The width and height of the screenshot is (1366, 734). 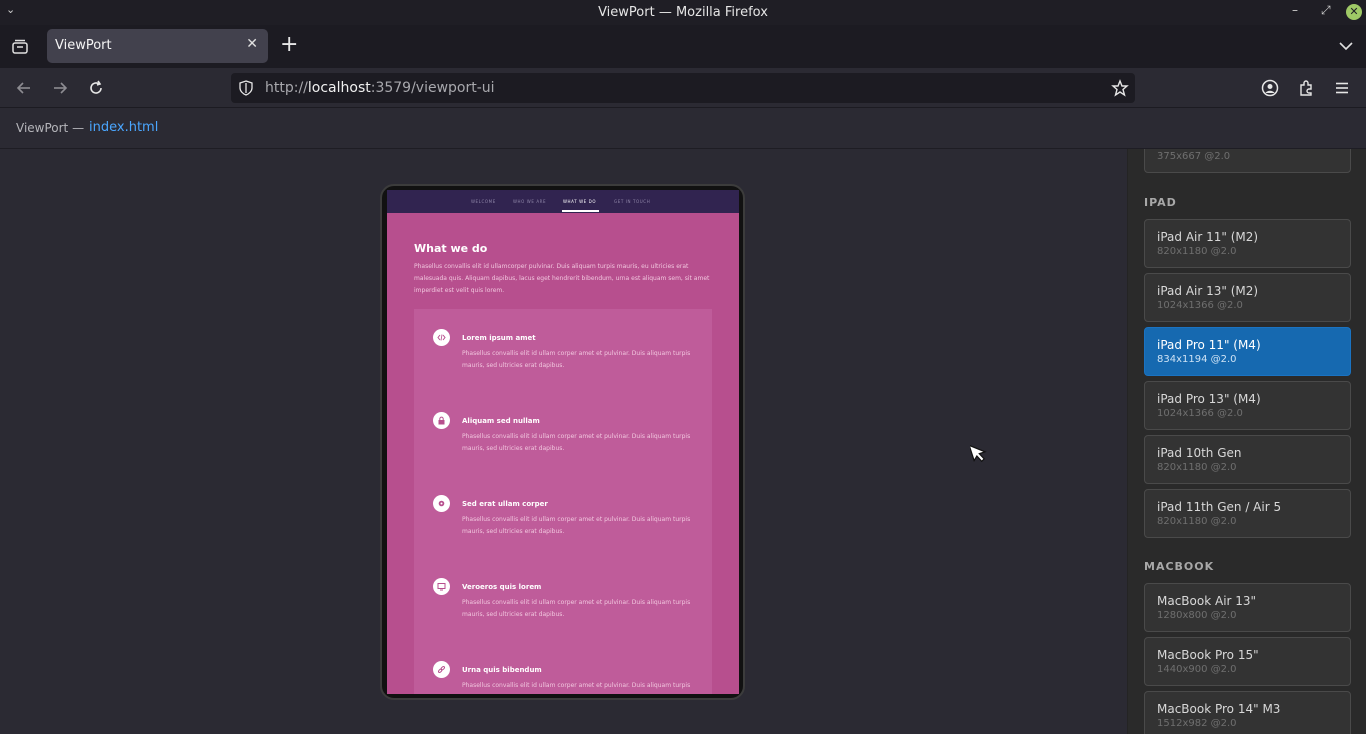 What do you see at coordinates (1306, 88) in the screenshot?
I see `extensions-icon` at bounding box center [1306, 88].